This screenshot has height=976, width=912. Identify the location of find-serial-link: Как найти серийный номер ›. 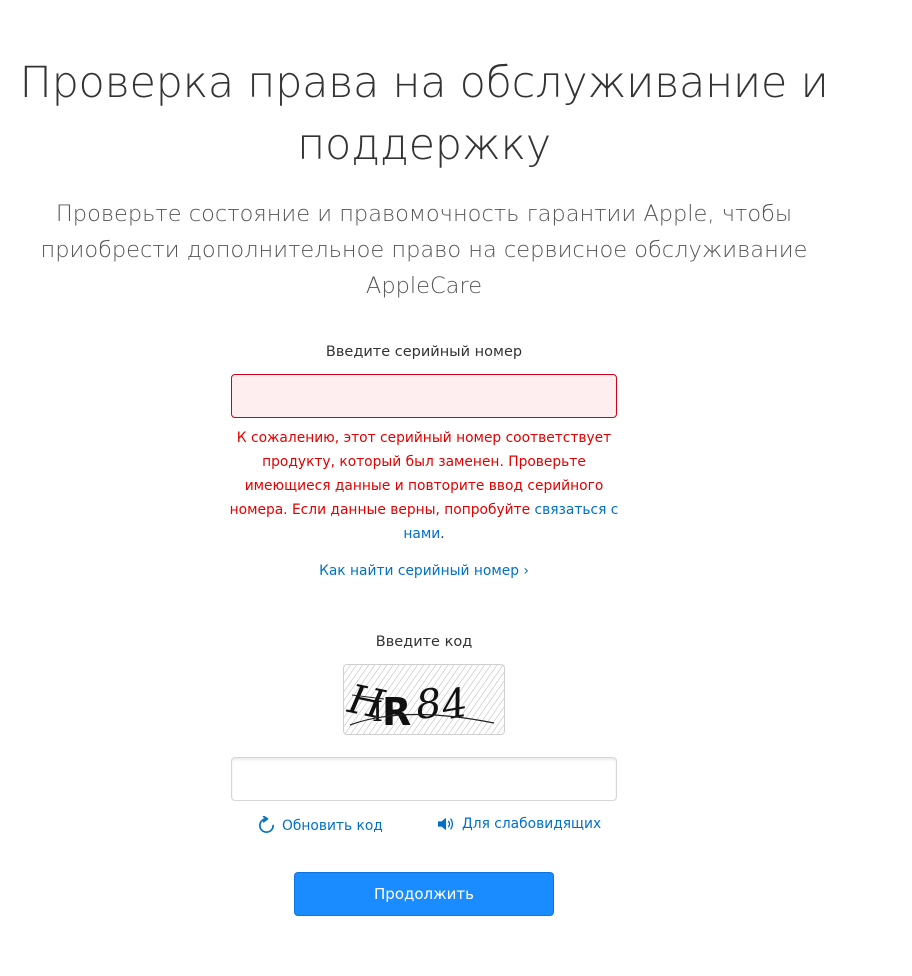
(424, 571).